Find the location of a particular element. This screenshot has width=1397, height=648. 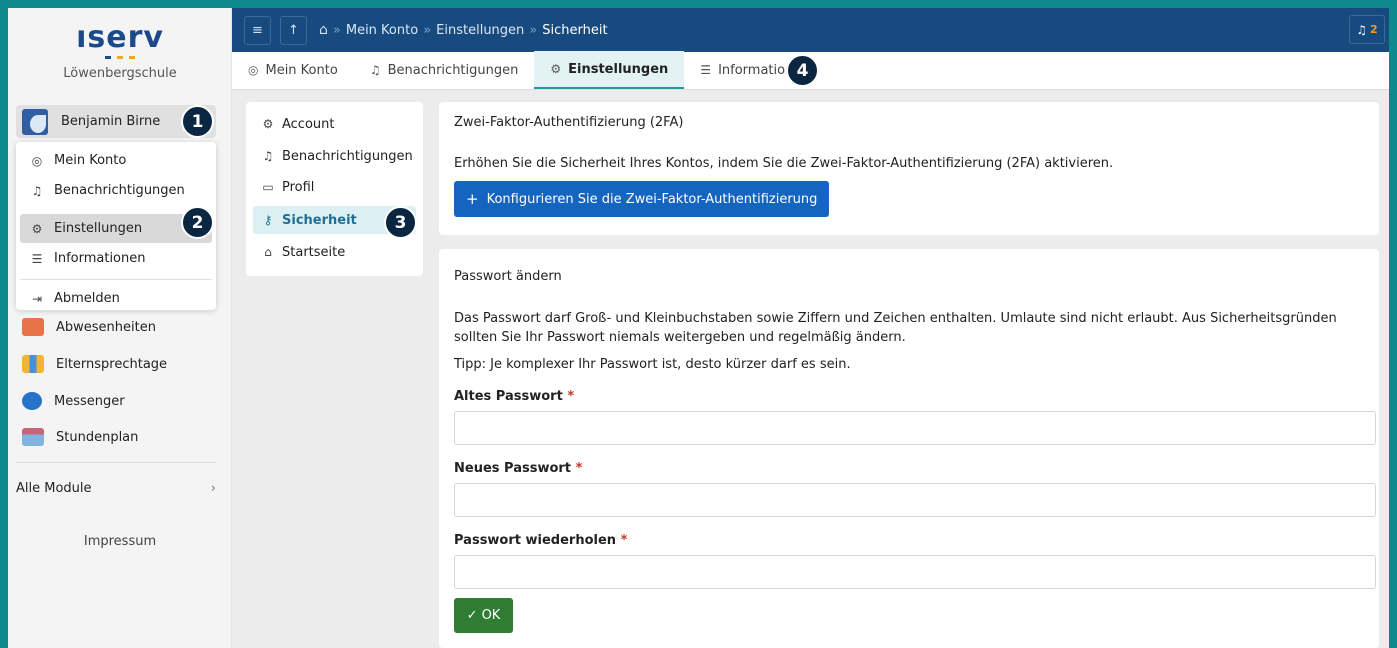

avatar is located at coordinates (35, 121).